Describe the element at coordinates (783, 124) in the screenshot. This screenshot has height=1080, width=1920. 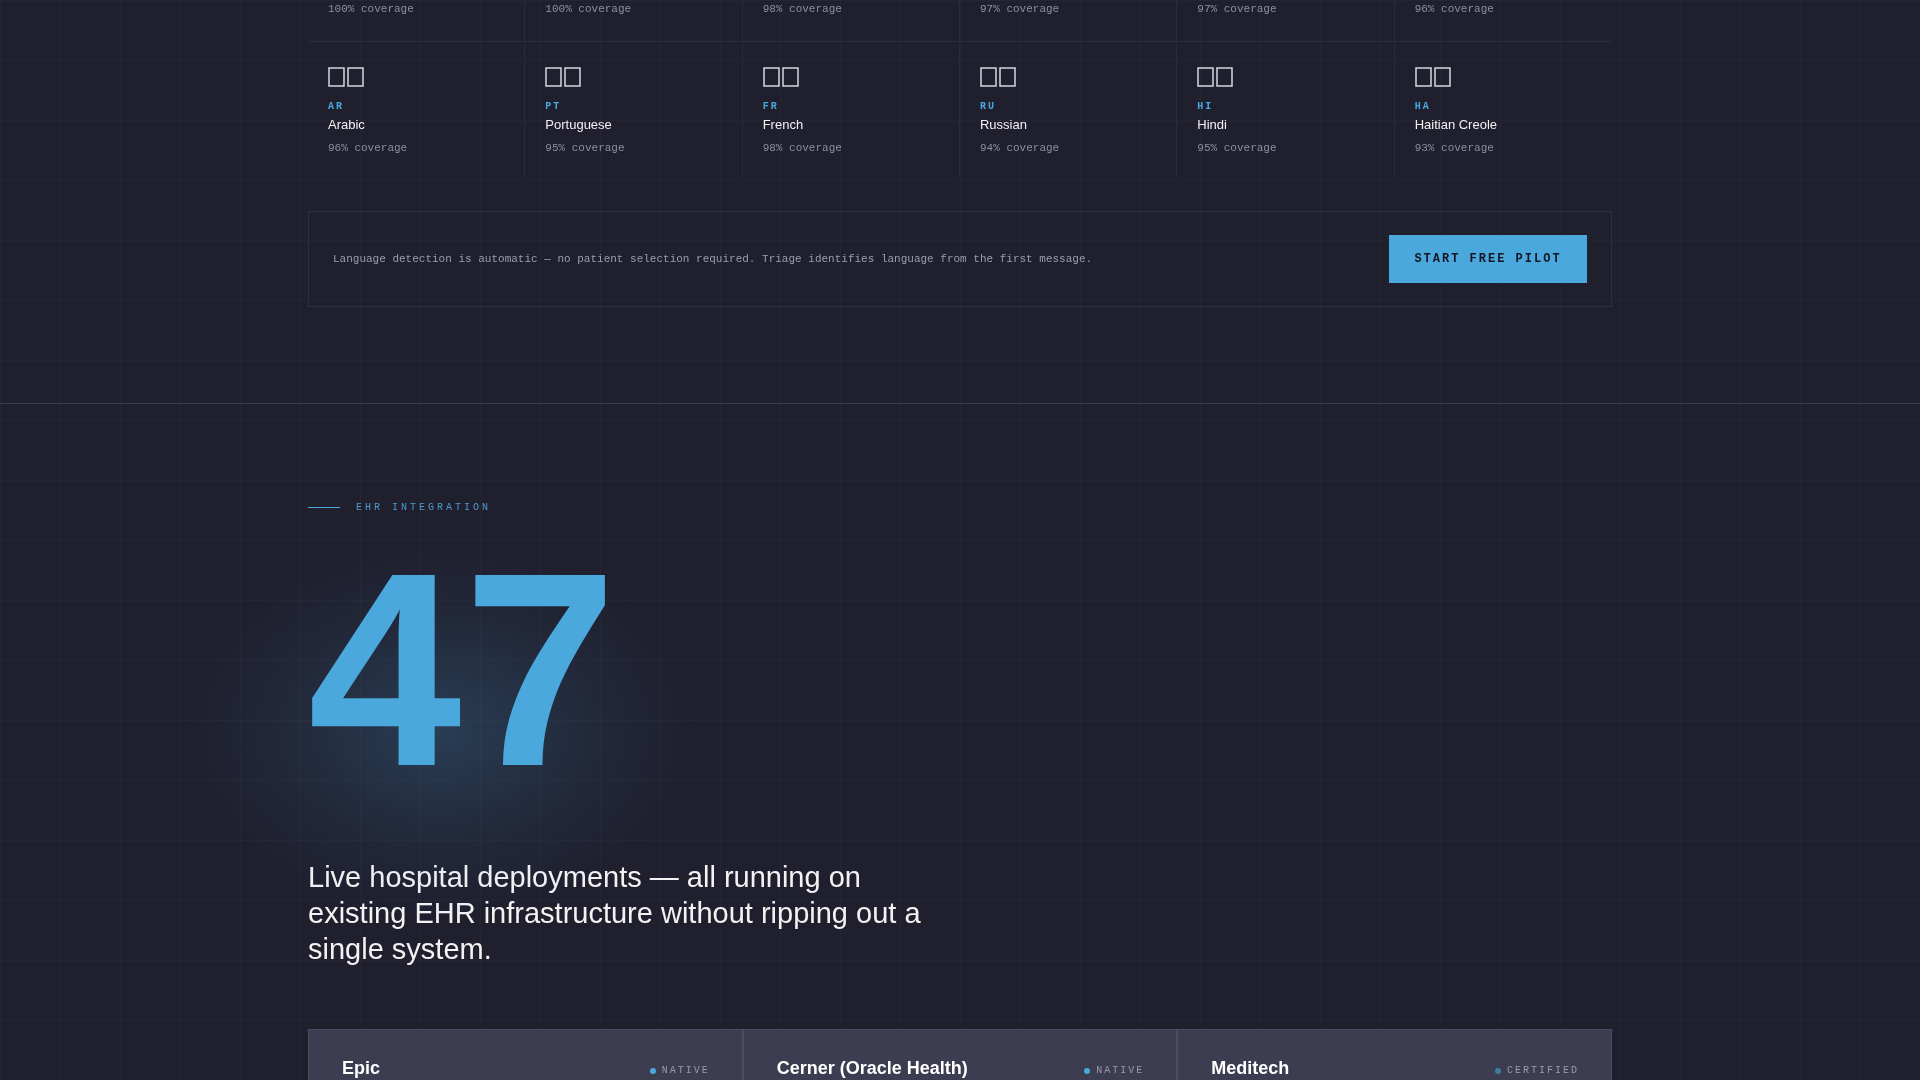
I see `language-name: French` at that location.